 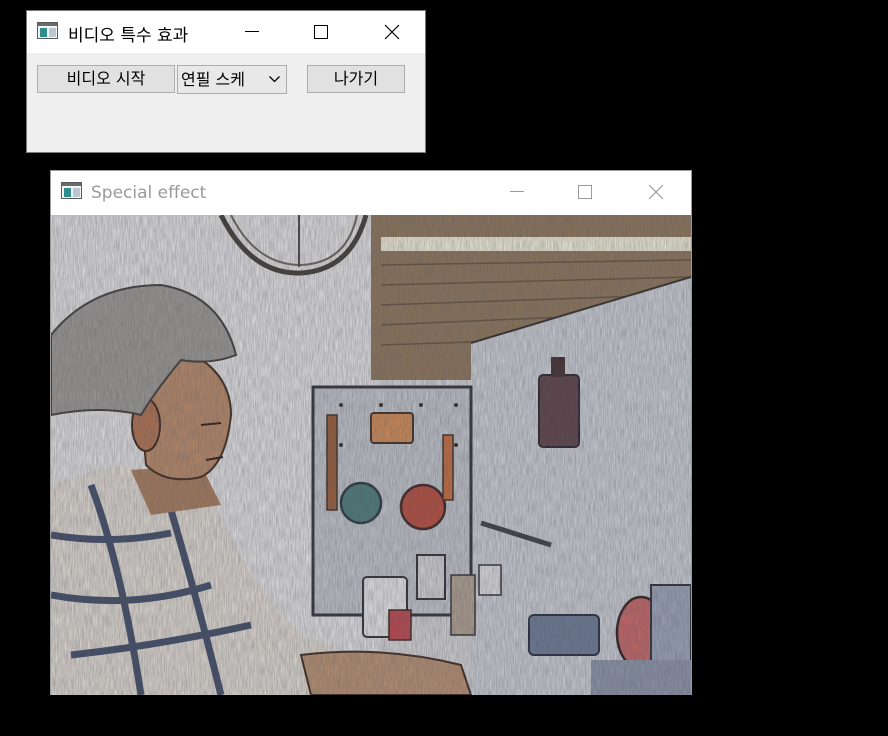 I want to click on exit-button: 나가기, so click(x=356, y=79).